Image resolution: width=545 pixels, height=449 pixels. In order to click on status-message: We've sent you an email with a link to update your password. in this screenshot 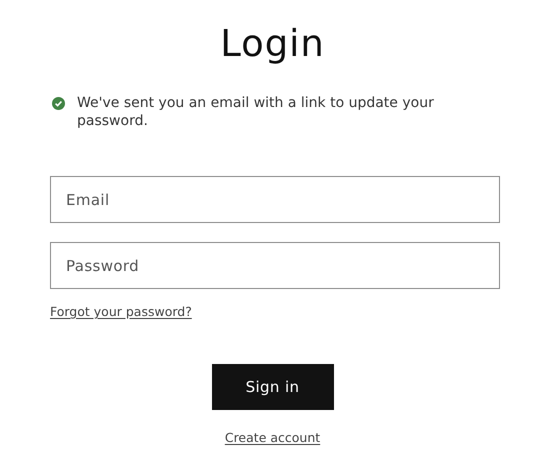, I will do `click(256, 112)`.